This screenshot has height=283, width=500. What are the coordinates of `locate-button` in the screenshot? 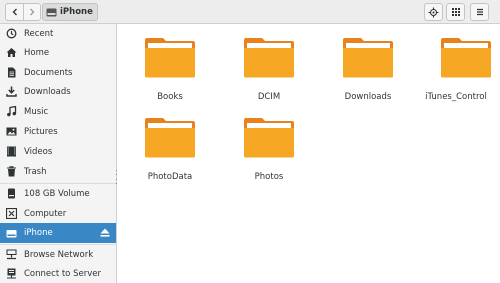 It's located at (433, 12).